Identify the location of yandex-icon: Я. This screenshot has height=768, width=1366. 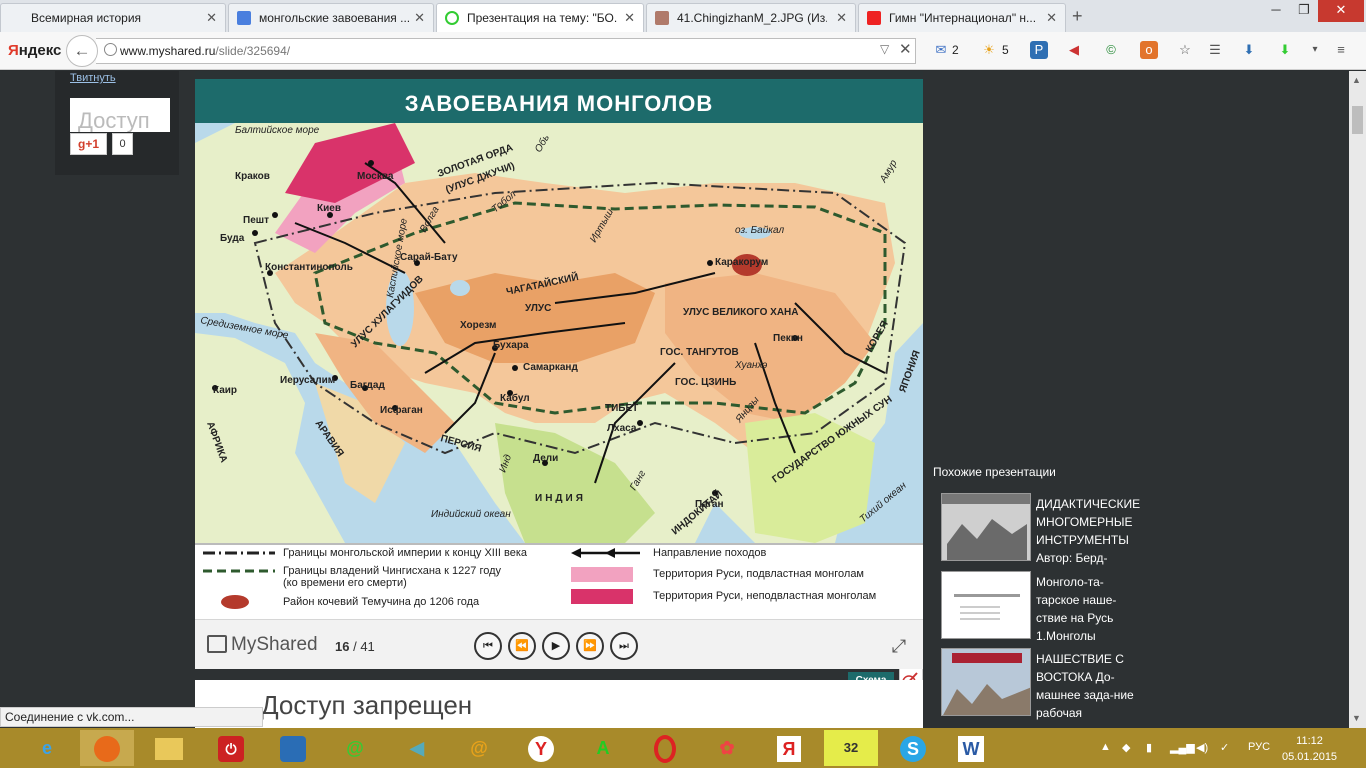
(789, 748).